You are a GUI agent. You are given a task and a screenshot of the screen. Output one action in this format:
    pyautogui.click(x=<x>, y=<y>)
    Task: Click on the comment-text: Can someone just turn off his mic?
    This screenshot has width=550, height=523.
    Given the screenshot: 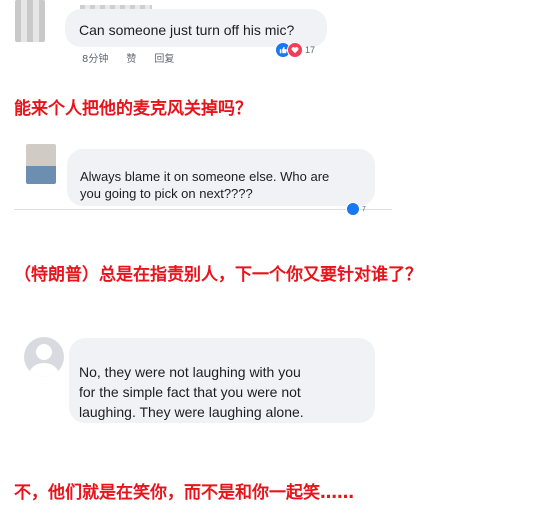 What is the action you would take?
    pyautogui.click(x=187, y=30)
    